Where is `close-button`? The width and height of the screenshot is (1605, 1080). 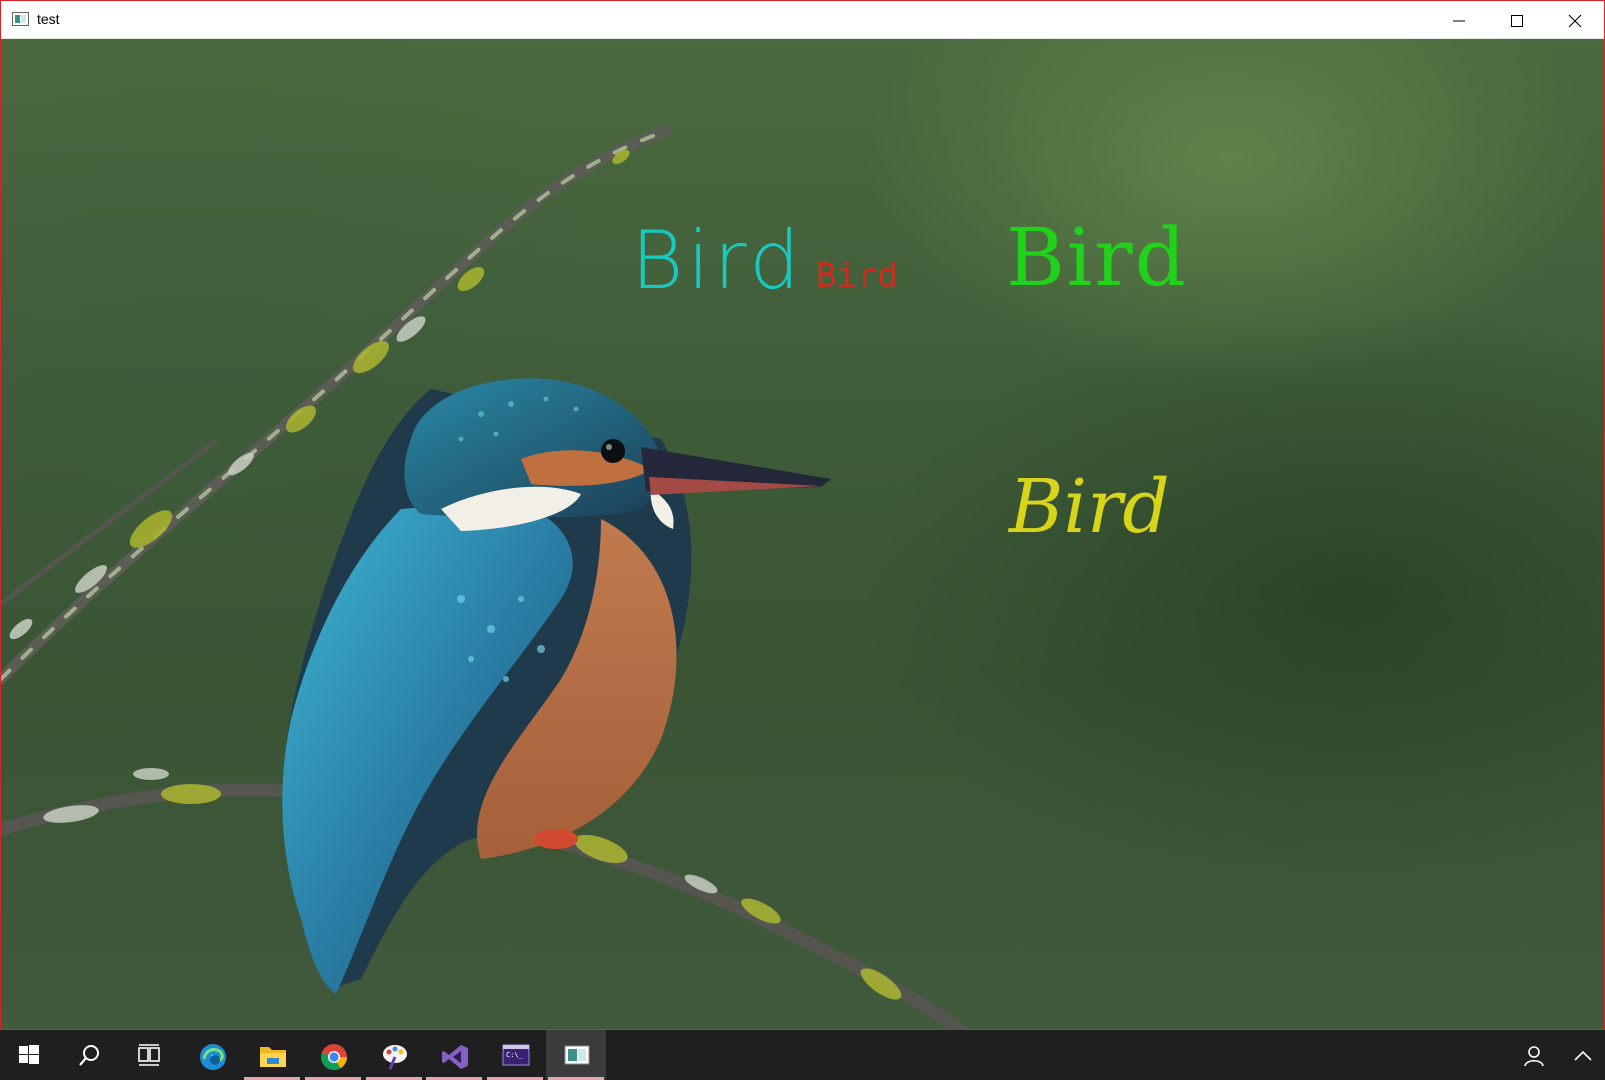
close-button is located at coordinates (1575, 20).